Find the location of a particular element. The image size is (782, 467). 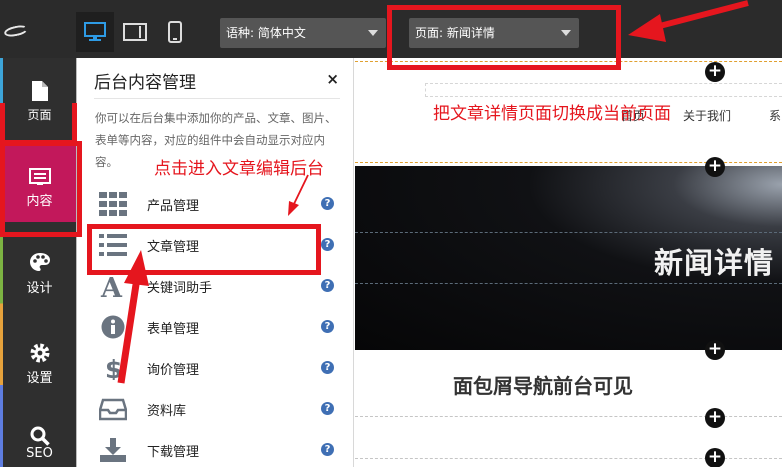

nav-item-seo: SEO is located at coordinates (39, 435).